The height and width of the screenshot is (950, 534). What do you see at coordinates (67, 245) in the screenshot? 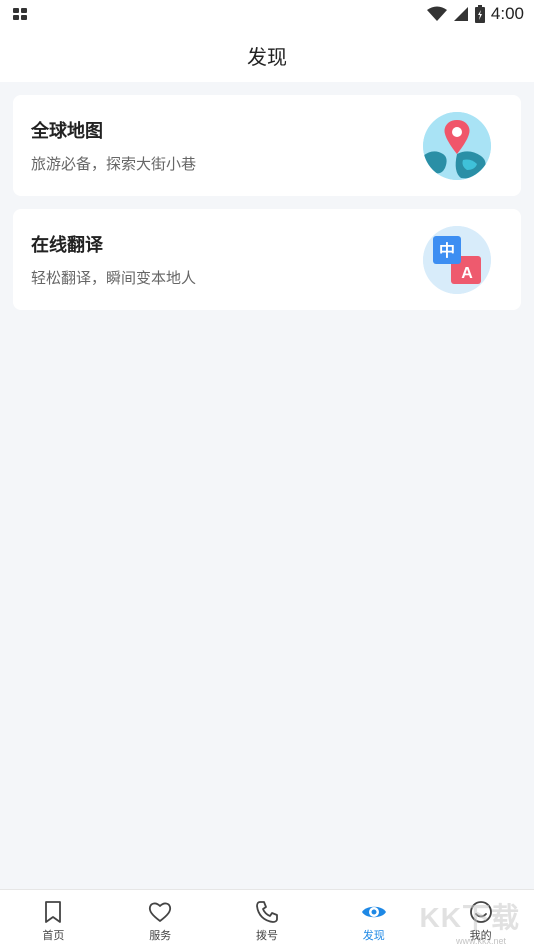
I see `card-title: 在线翻译` at bounding box center [67, 245].